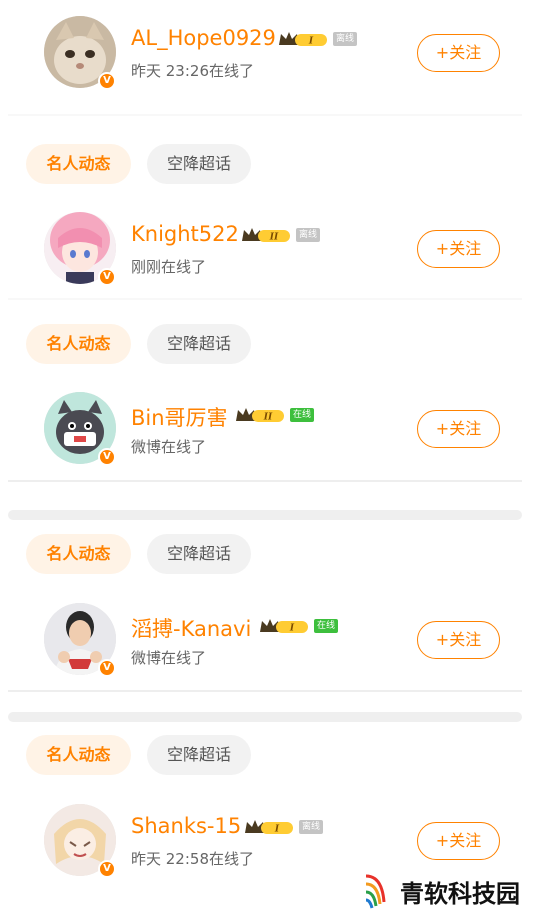 This screenshot has height=915, width=539. Describe the element at coordinates (191, 628) in the screenshot. I see `username: 滔搏-Kanavi` at that location.